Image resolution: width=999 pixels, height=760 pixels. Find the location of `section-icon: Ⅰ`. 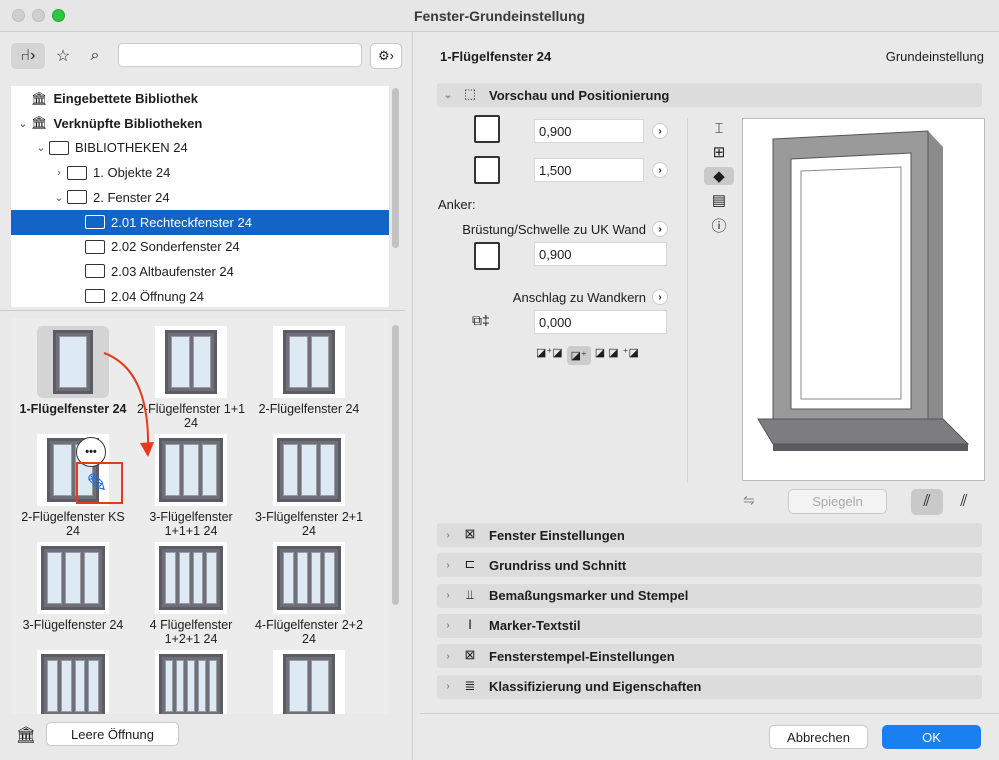

section-icon: Ⅰ is located at coordinates (470, 624).